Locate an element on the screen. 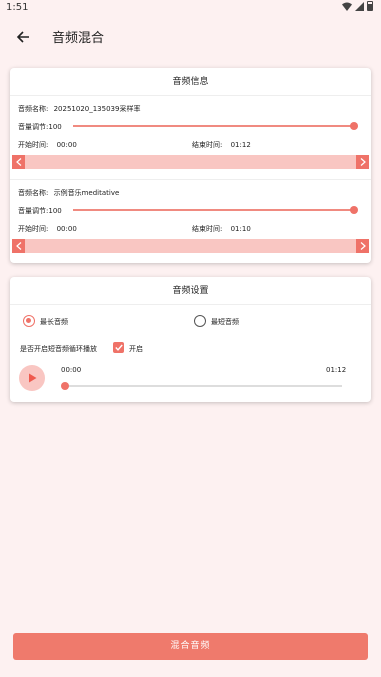  audio-settings-title: 音频设置 is located at coordinates (190, 291).